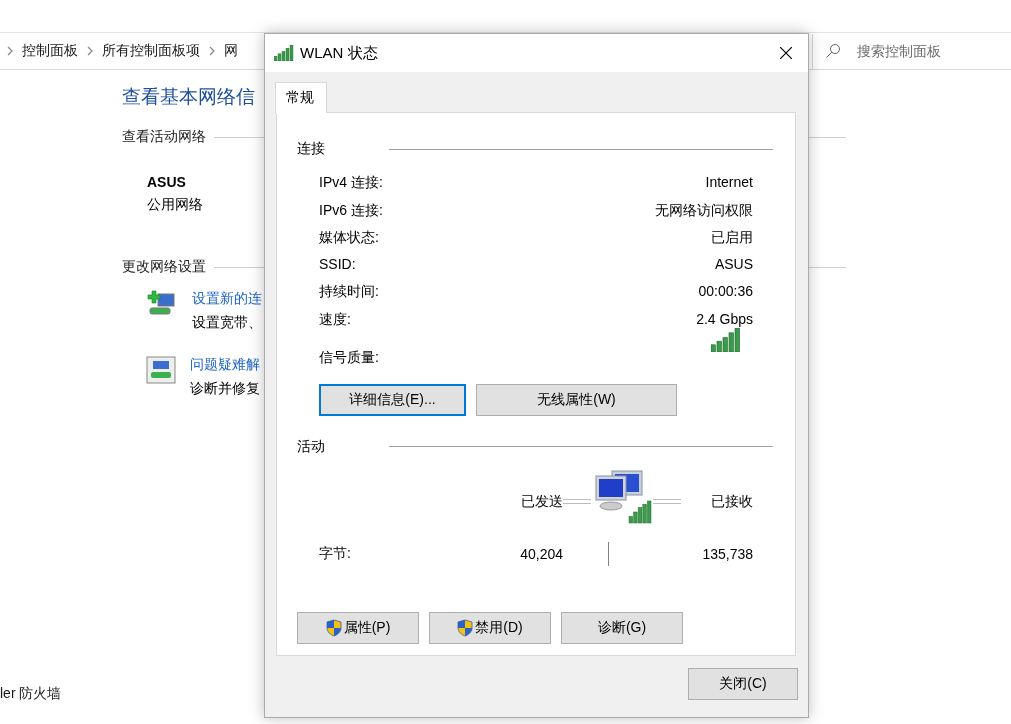 This screenshot has height=724, width=1011. Describe the element at coordinates (335, 318) in the screenshot. I see `field-label: 速度:` at that location.